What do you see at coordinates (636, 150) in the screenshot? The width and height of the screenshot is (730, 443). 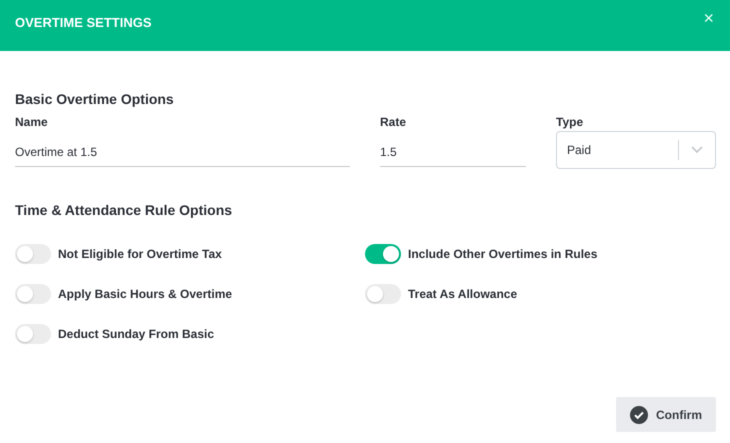 I see `type-select: Paid` at bounding box center [636, 150].